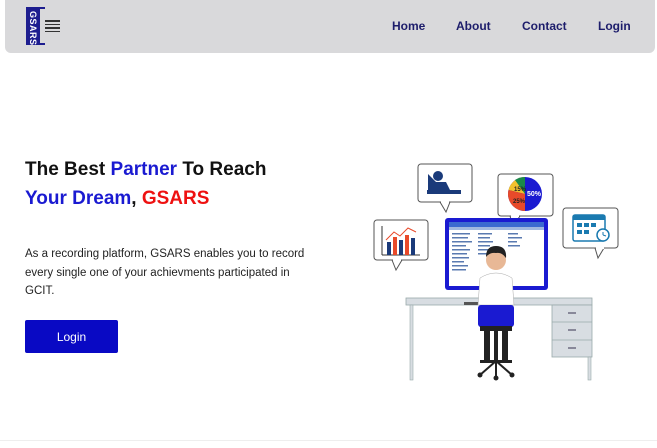 Image resolution: width=657 pixels, height=448 pixels. I want to click on menu-lines-icon, so click(52, 27).